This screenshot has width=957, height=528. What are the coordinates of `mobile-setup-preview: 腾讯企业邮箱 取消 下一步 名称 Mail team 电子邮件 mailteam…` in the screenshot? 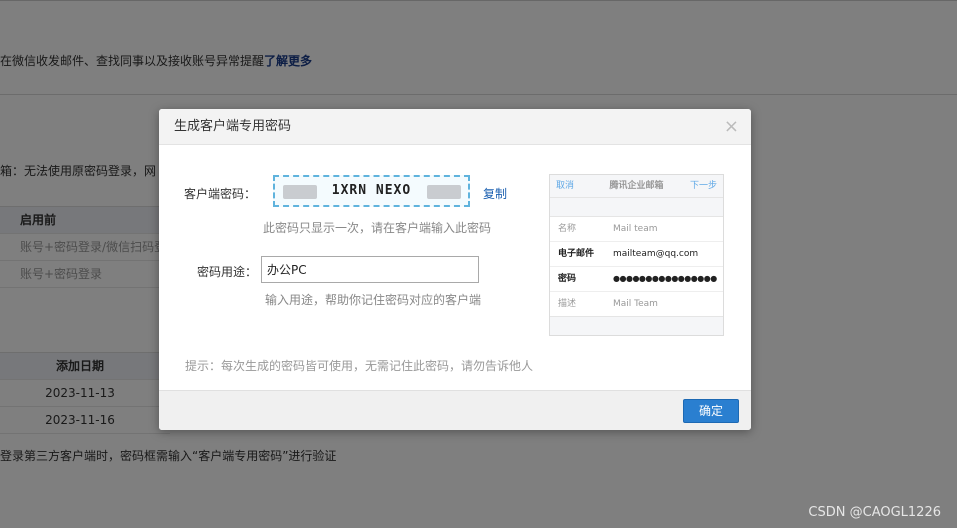 It's located at (636, 255).